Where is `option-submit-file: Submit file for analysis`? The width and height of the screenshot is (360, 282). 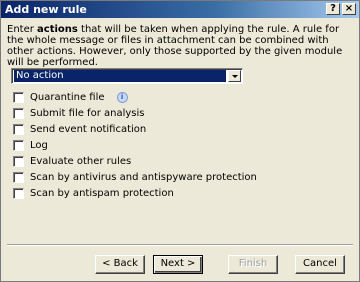
option-submit-file: Submit file for analysis is located at coordinates (78, 113).